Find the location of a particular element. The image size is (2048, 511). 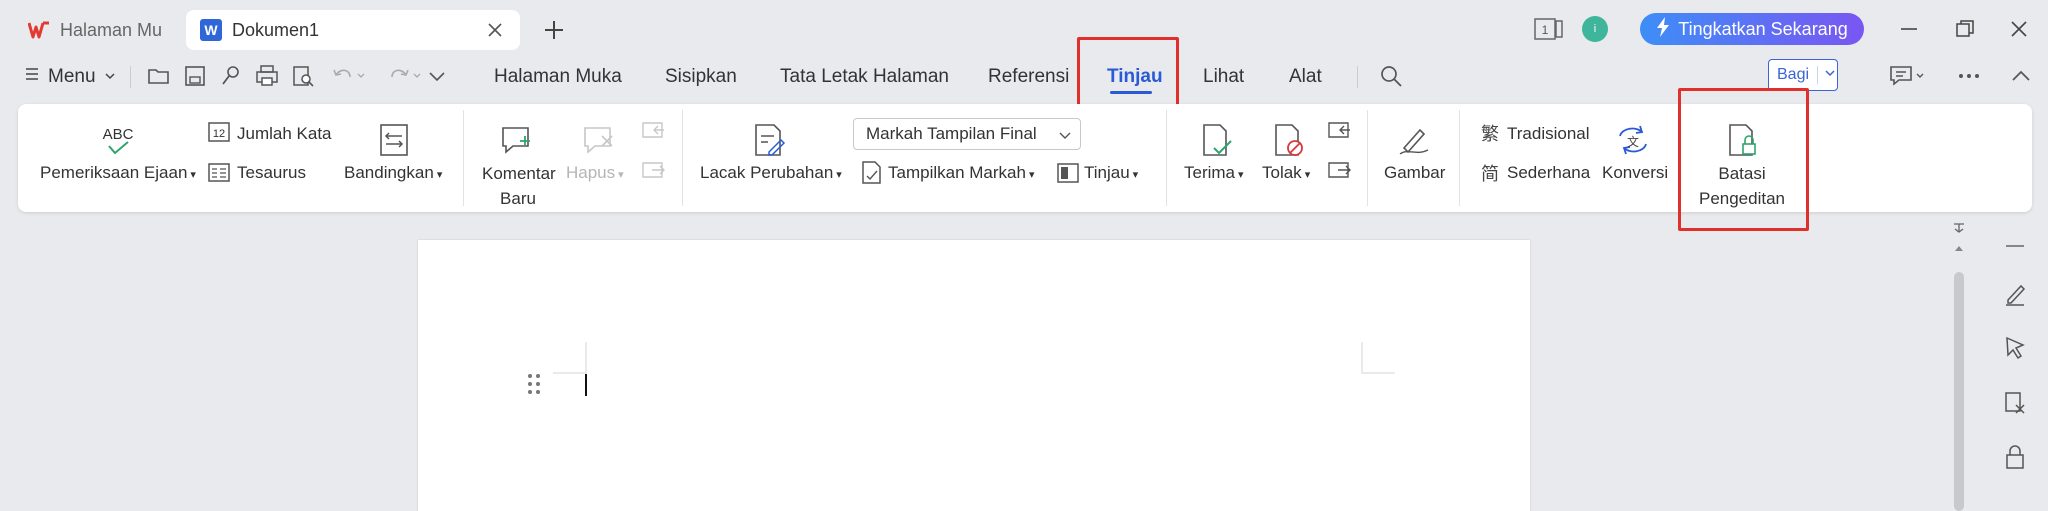

thesaurus-button: Tesaurus is located at coordinates (271, 173).